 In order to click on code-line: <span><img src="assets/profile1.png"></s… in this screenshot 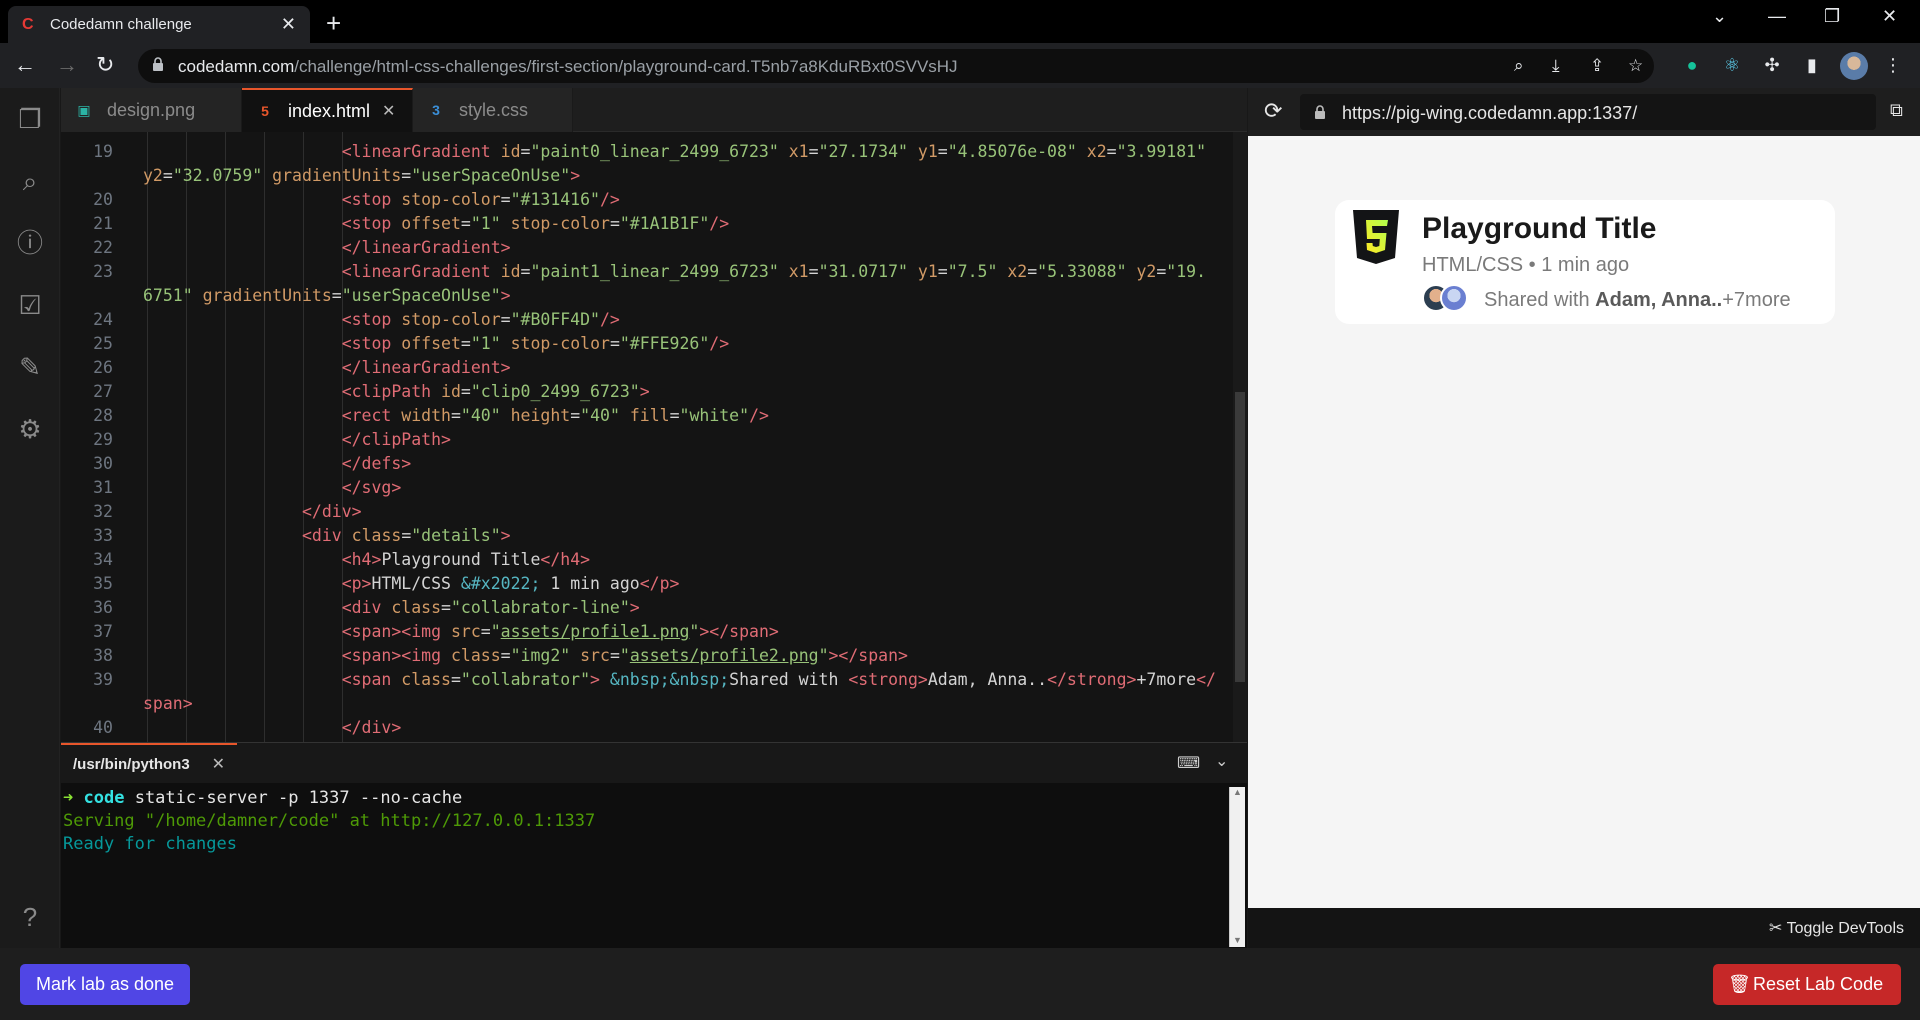, I will do `click(560, 631)`.